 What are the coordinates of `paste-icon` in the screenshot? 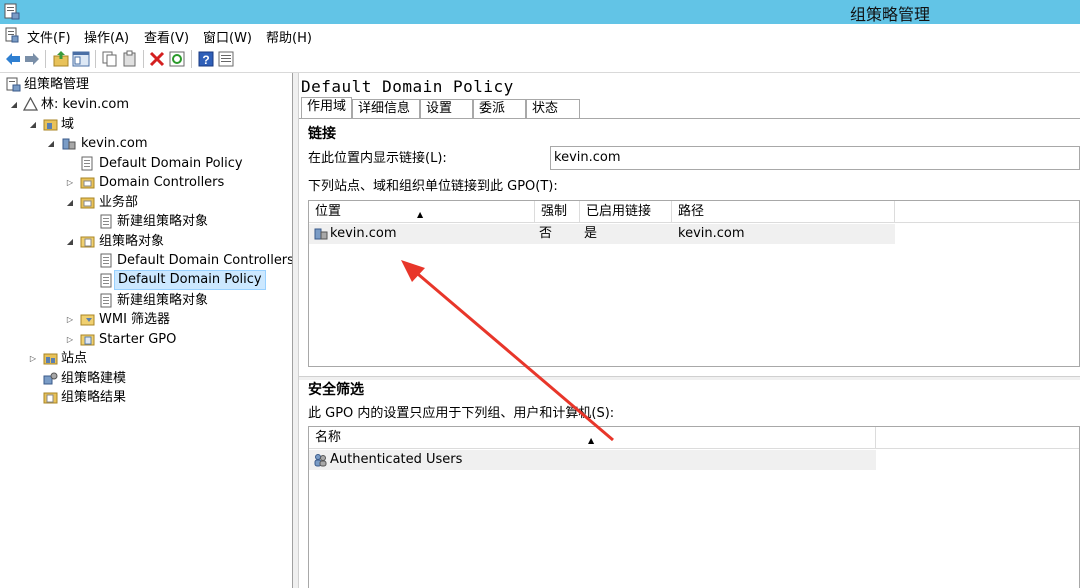 It's located at (130, 59).